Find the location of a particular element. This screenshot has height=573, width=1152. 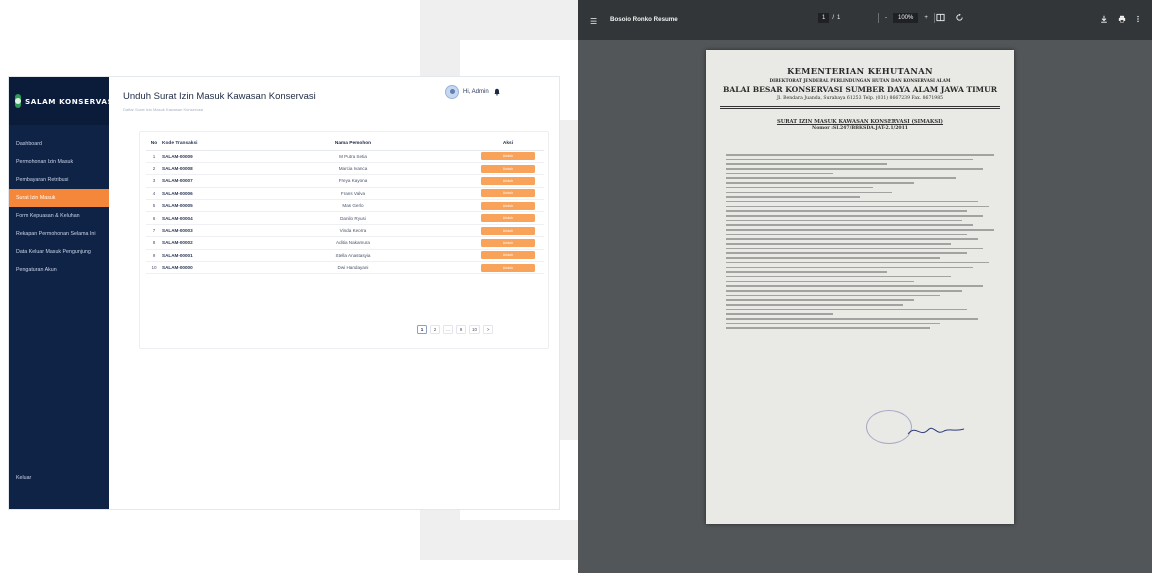

rotate-icon is located at coordinates (959, 17).